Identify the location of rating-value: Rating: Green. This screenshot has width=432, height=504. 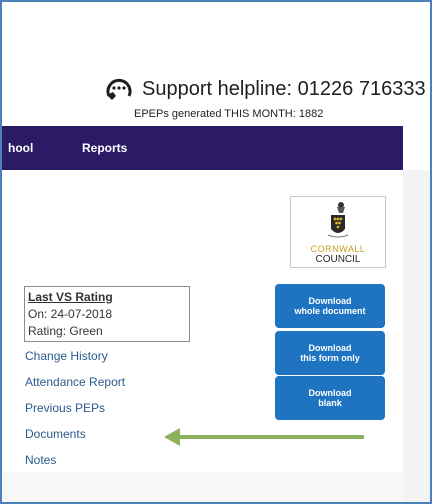
(65, 331).